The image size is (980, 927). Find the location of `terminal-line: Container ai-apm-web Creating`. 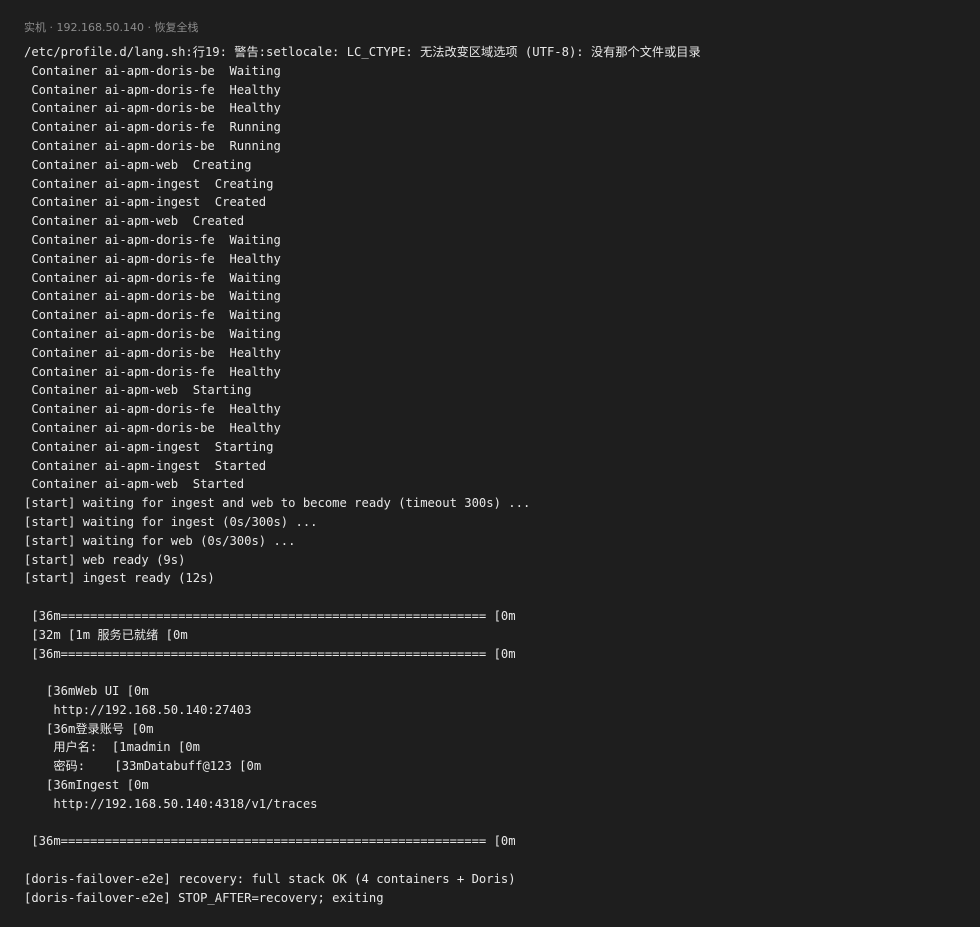

terminal-line: Container ai-apm-web Creating is located at coordinates (138, 164).